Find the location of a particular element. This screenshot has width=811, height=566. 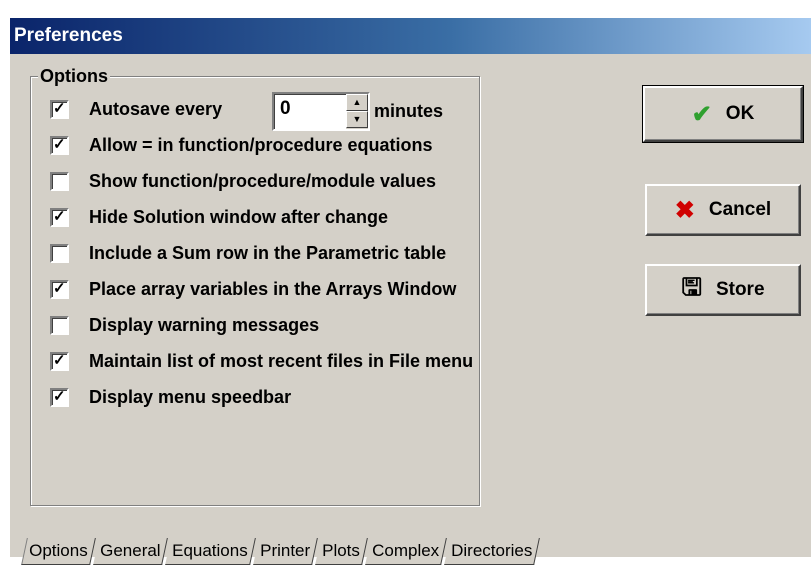

tab-label: Plots is located at coordinates (340, 550).